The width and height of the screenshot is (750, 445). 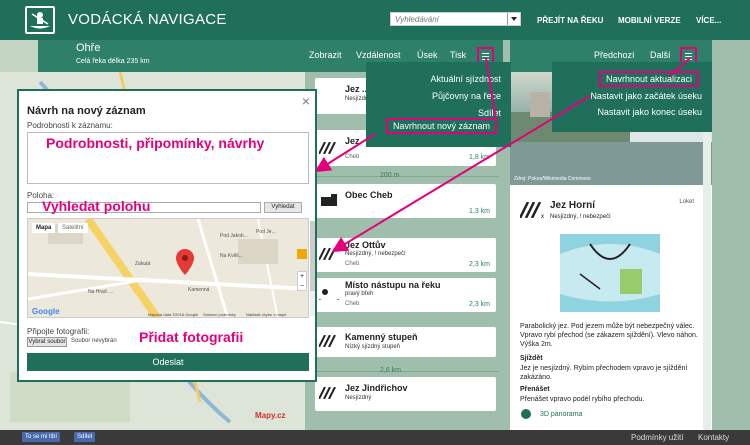 What do you see at coordinates (427, 55) in the screenshot?
I see `toolbar-section: Úsek` at bounding box center [427, 55].